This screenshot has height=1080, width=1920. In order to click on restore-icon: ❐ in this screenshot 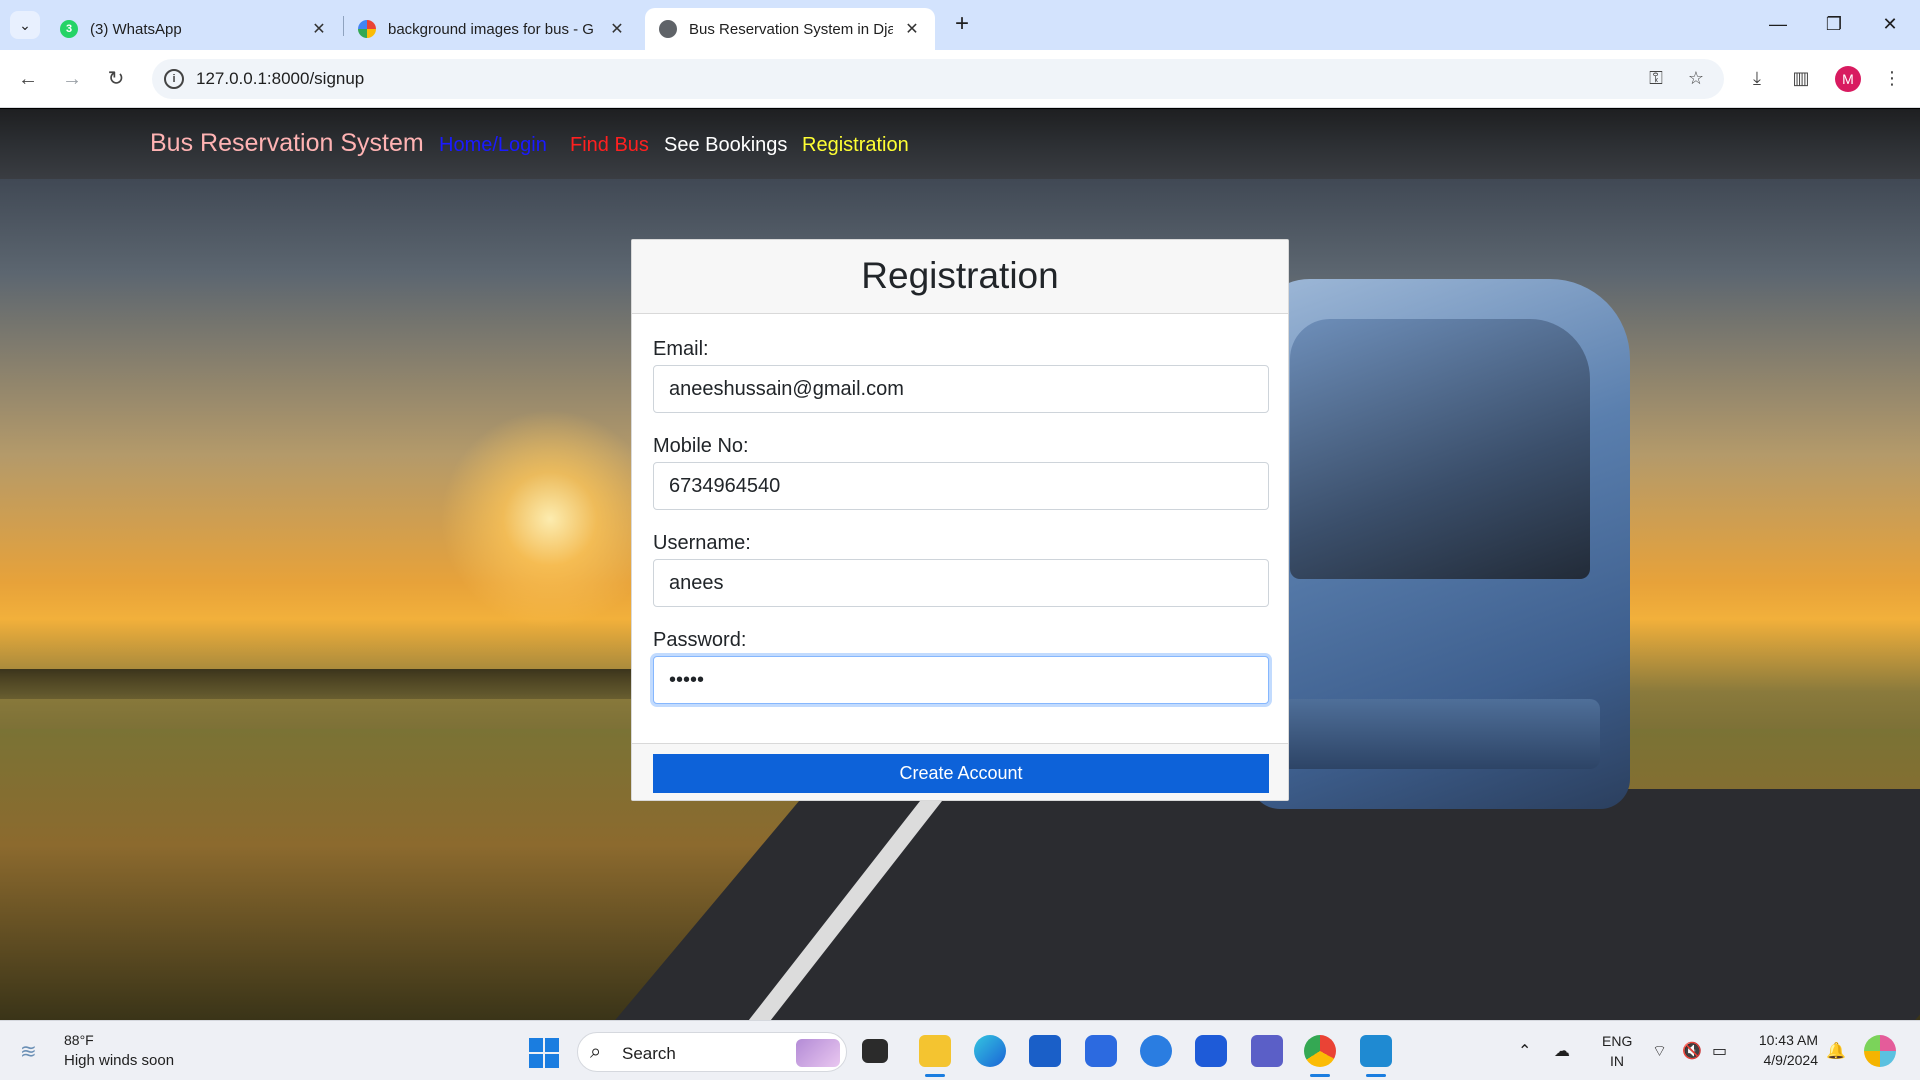, I will do `click(1834, 24)`.